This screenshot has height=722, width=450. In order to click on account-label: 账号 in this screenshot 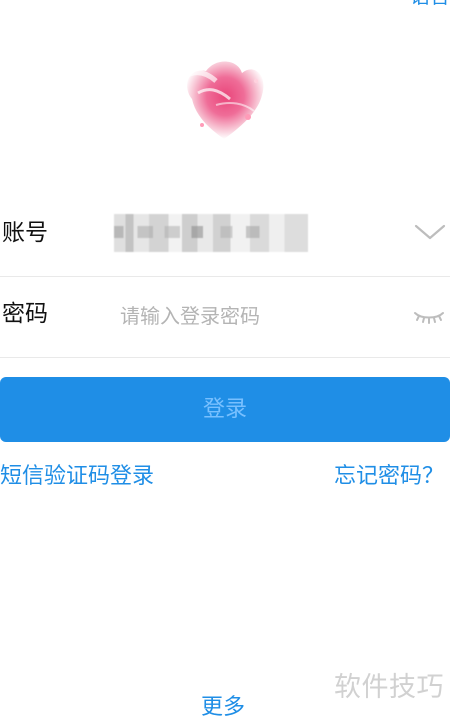, I will do `click(25, 233)`.